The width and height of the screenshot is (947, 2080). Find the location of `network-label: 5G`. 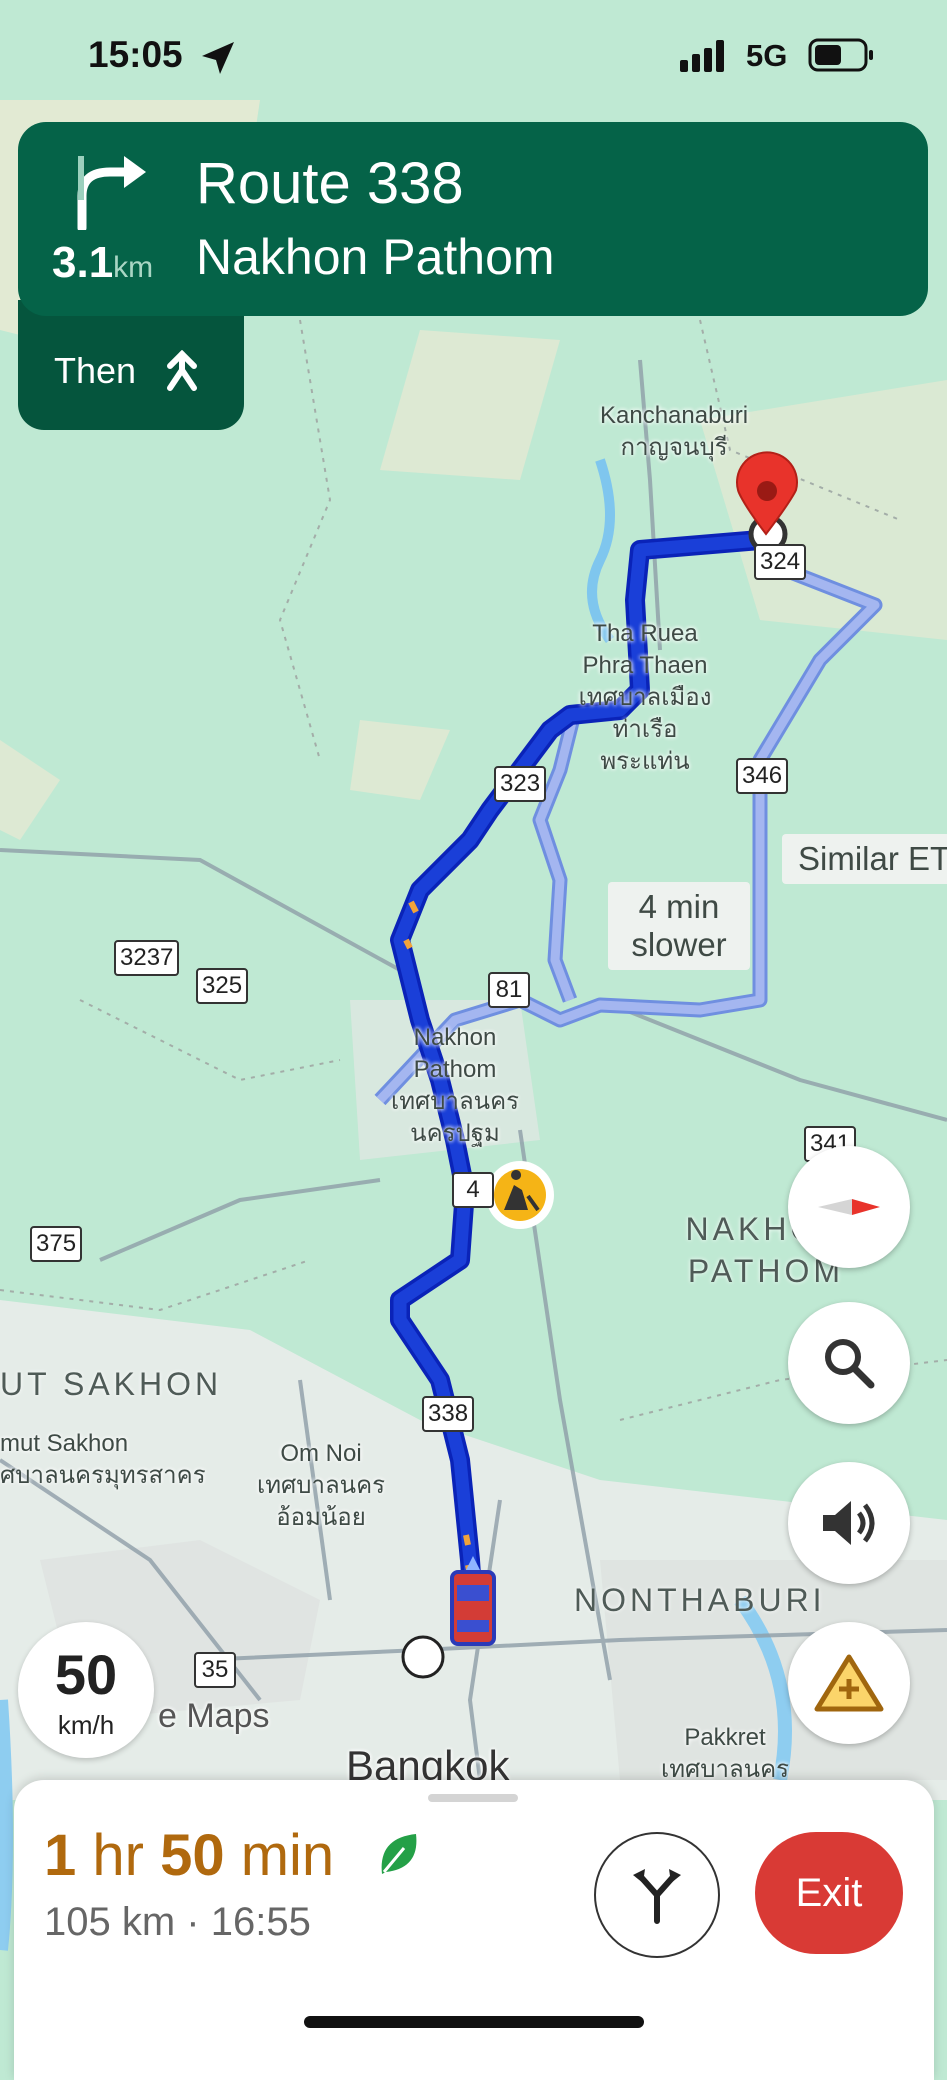

network-label: 5G is located at coordinates (767, 55).